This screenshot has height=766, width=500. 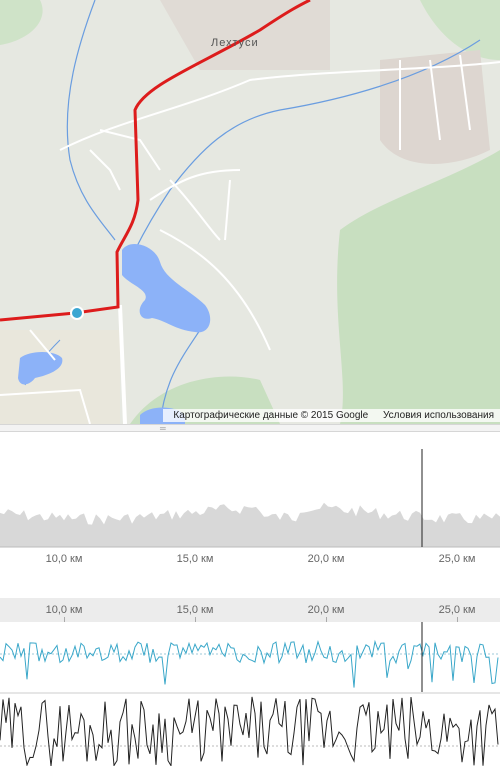 What do you see at coordinates (250, 428) in the screenshot?
I see `panel-splitter: ═` at bounding box center [250, 428].